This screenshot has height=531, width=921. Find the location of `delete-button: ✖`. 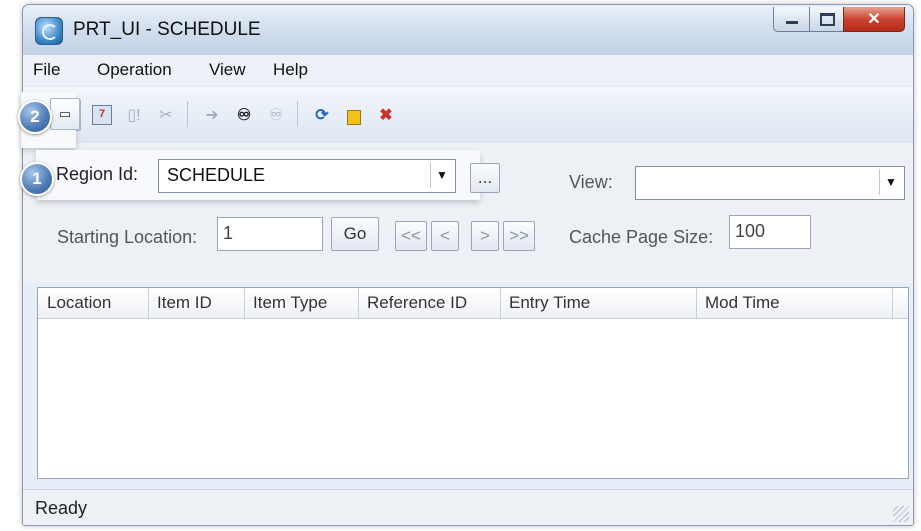

delete-button: ✖ is located at coordinates (386, 115).